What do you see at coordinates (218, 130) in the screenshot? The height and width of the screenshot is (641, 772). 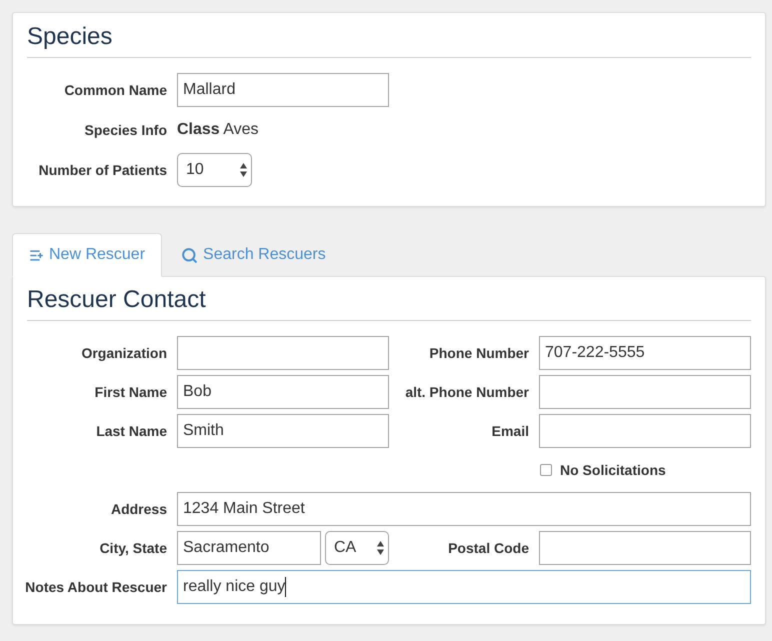 I see `species-info-text: Class Aves` at bounding box center [218, 130].